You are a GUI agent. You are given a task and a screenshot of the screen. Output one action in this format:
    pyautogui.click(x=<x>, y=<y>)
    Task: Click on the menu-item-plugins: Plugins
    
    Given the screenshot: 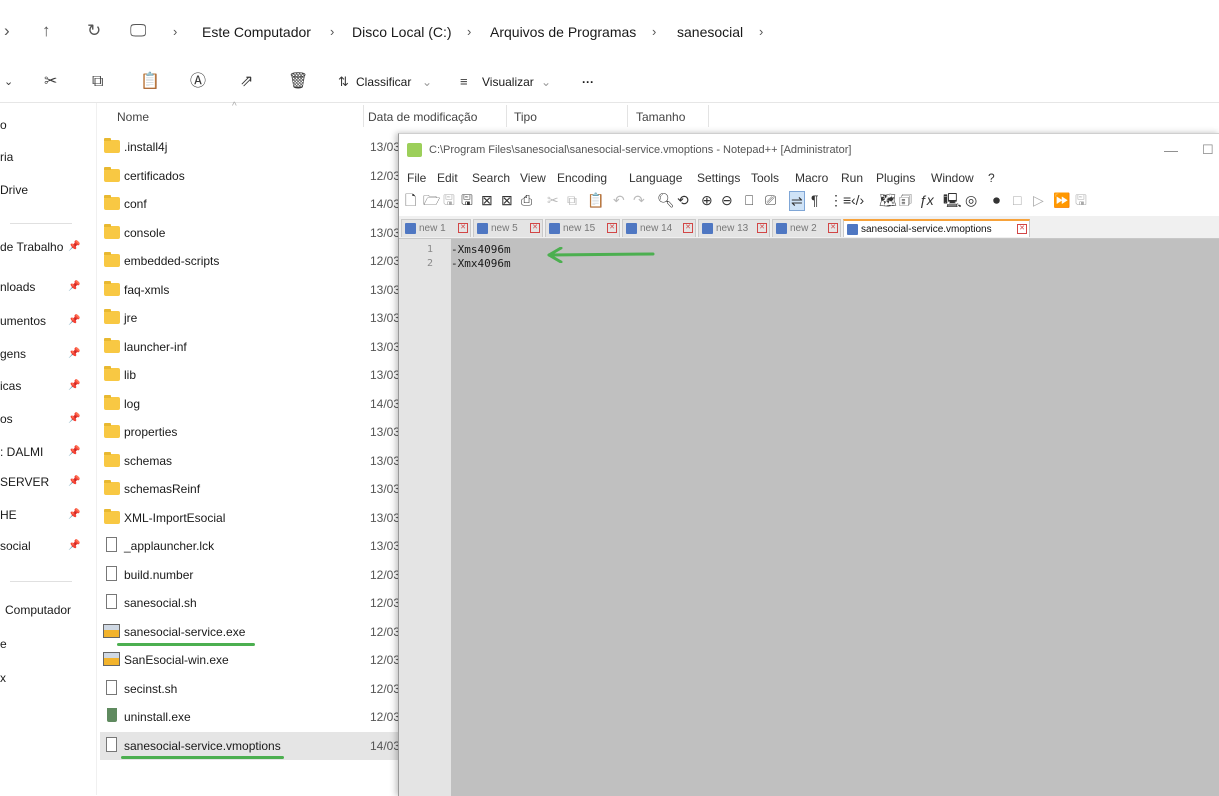 What is the action you would take?
    pyautogui.click(x=895, y=178)
    